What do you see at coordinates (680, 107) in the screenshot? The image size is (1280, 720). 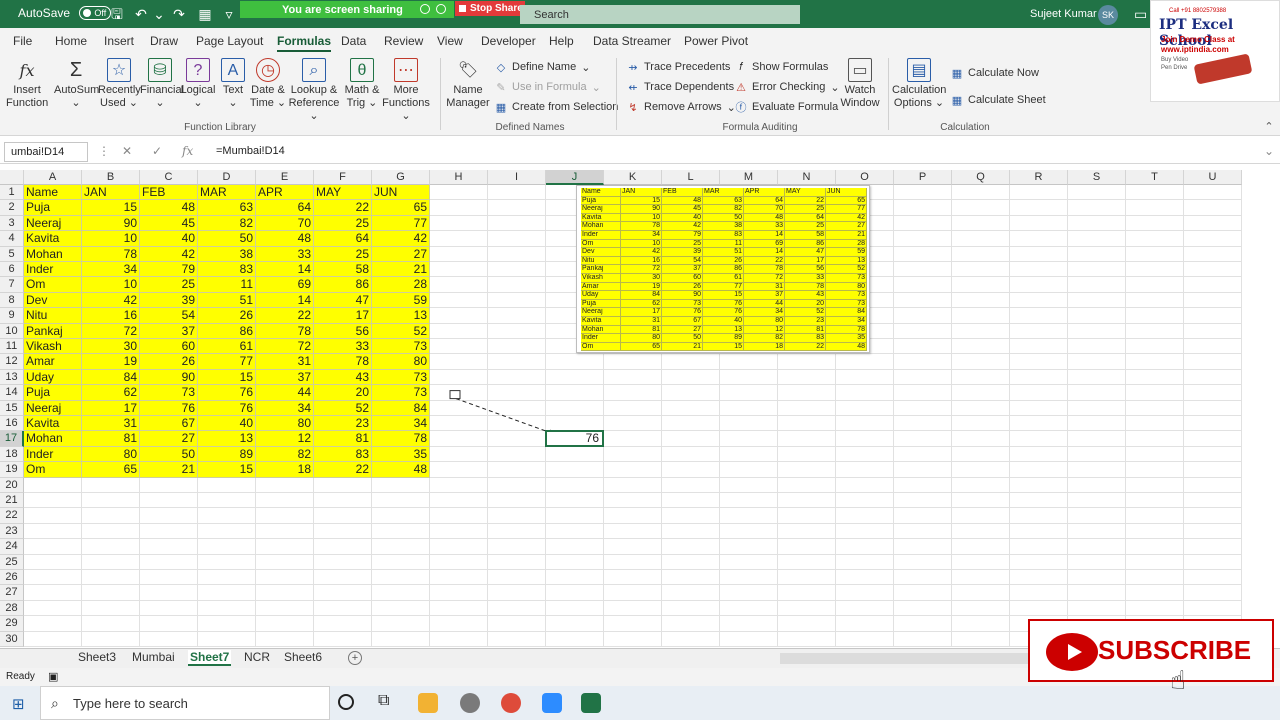 I see `remove-arrows-button: ↯ Remove Arrows ⌄` at bounding box center [680, 107].